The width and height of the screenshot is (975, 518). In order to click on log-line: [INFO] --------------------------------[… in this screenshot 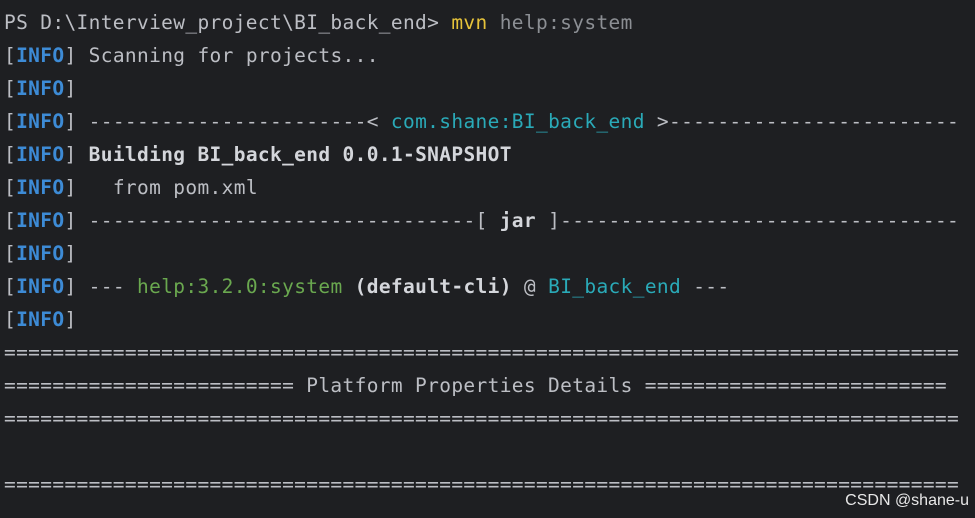, I will do `click(482, 220)`.